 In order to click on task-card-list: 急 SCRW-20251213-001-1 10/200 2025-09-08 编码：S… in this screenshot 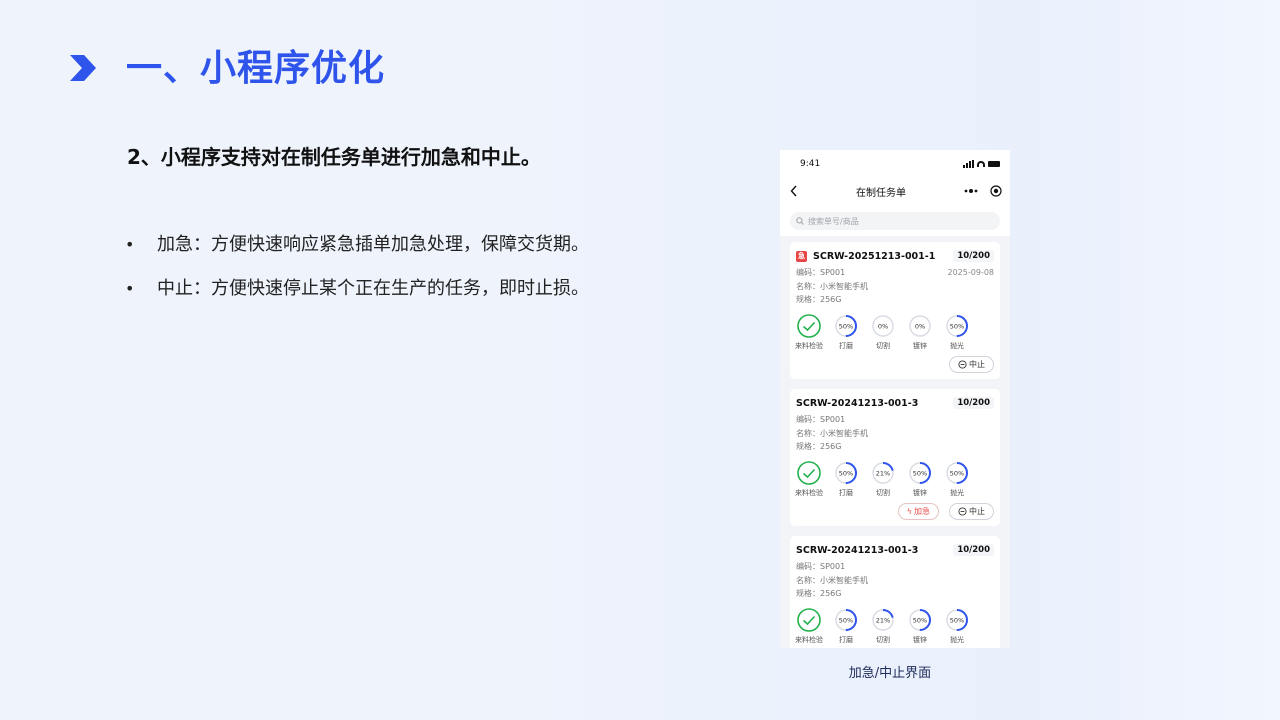, I will do `click(895, 442)`.